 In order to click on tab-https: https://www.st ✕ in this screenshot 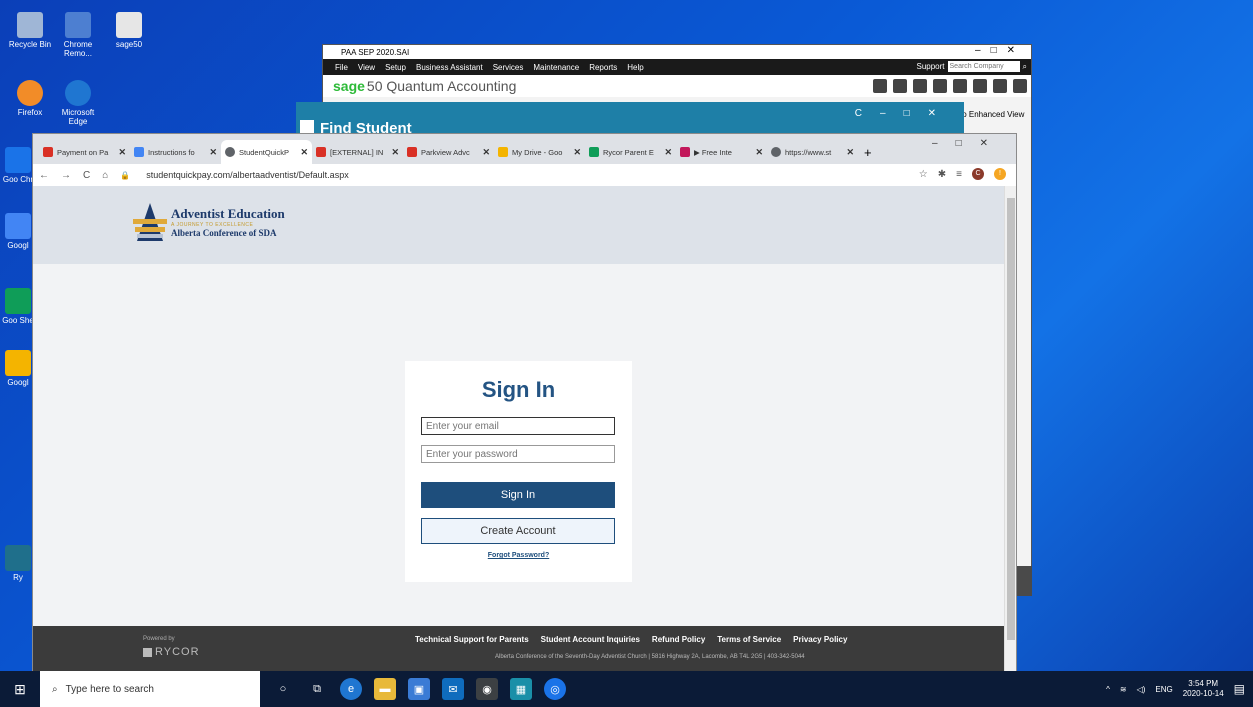, I will do `click(812, 152)`.